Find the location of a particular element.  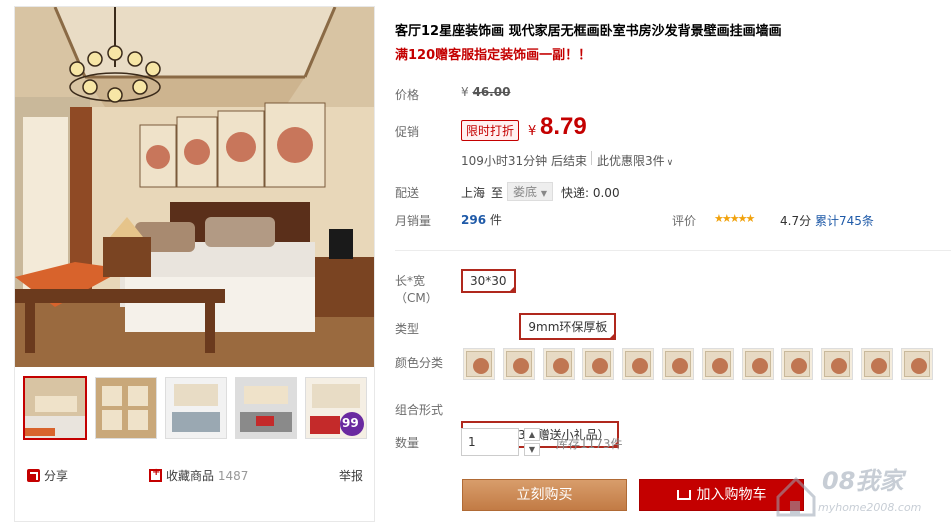

divider is located at coordinates (591, 158).